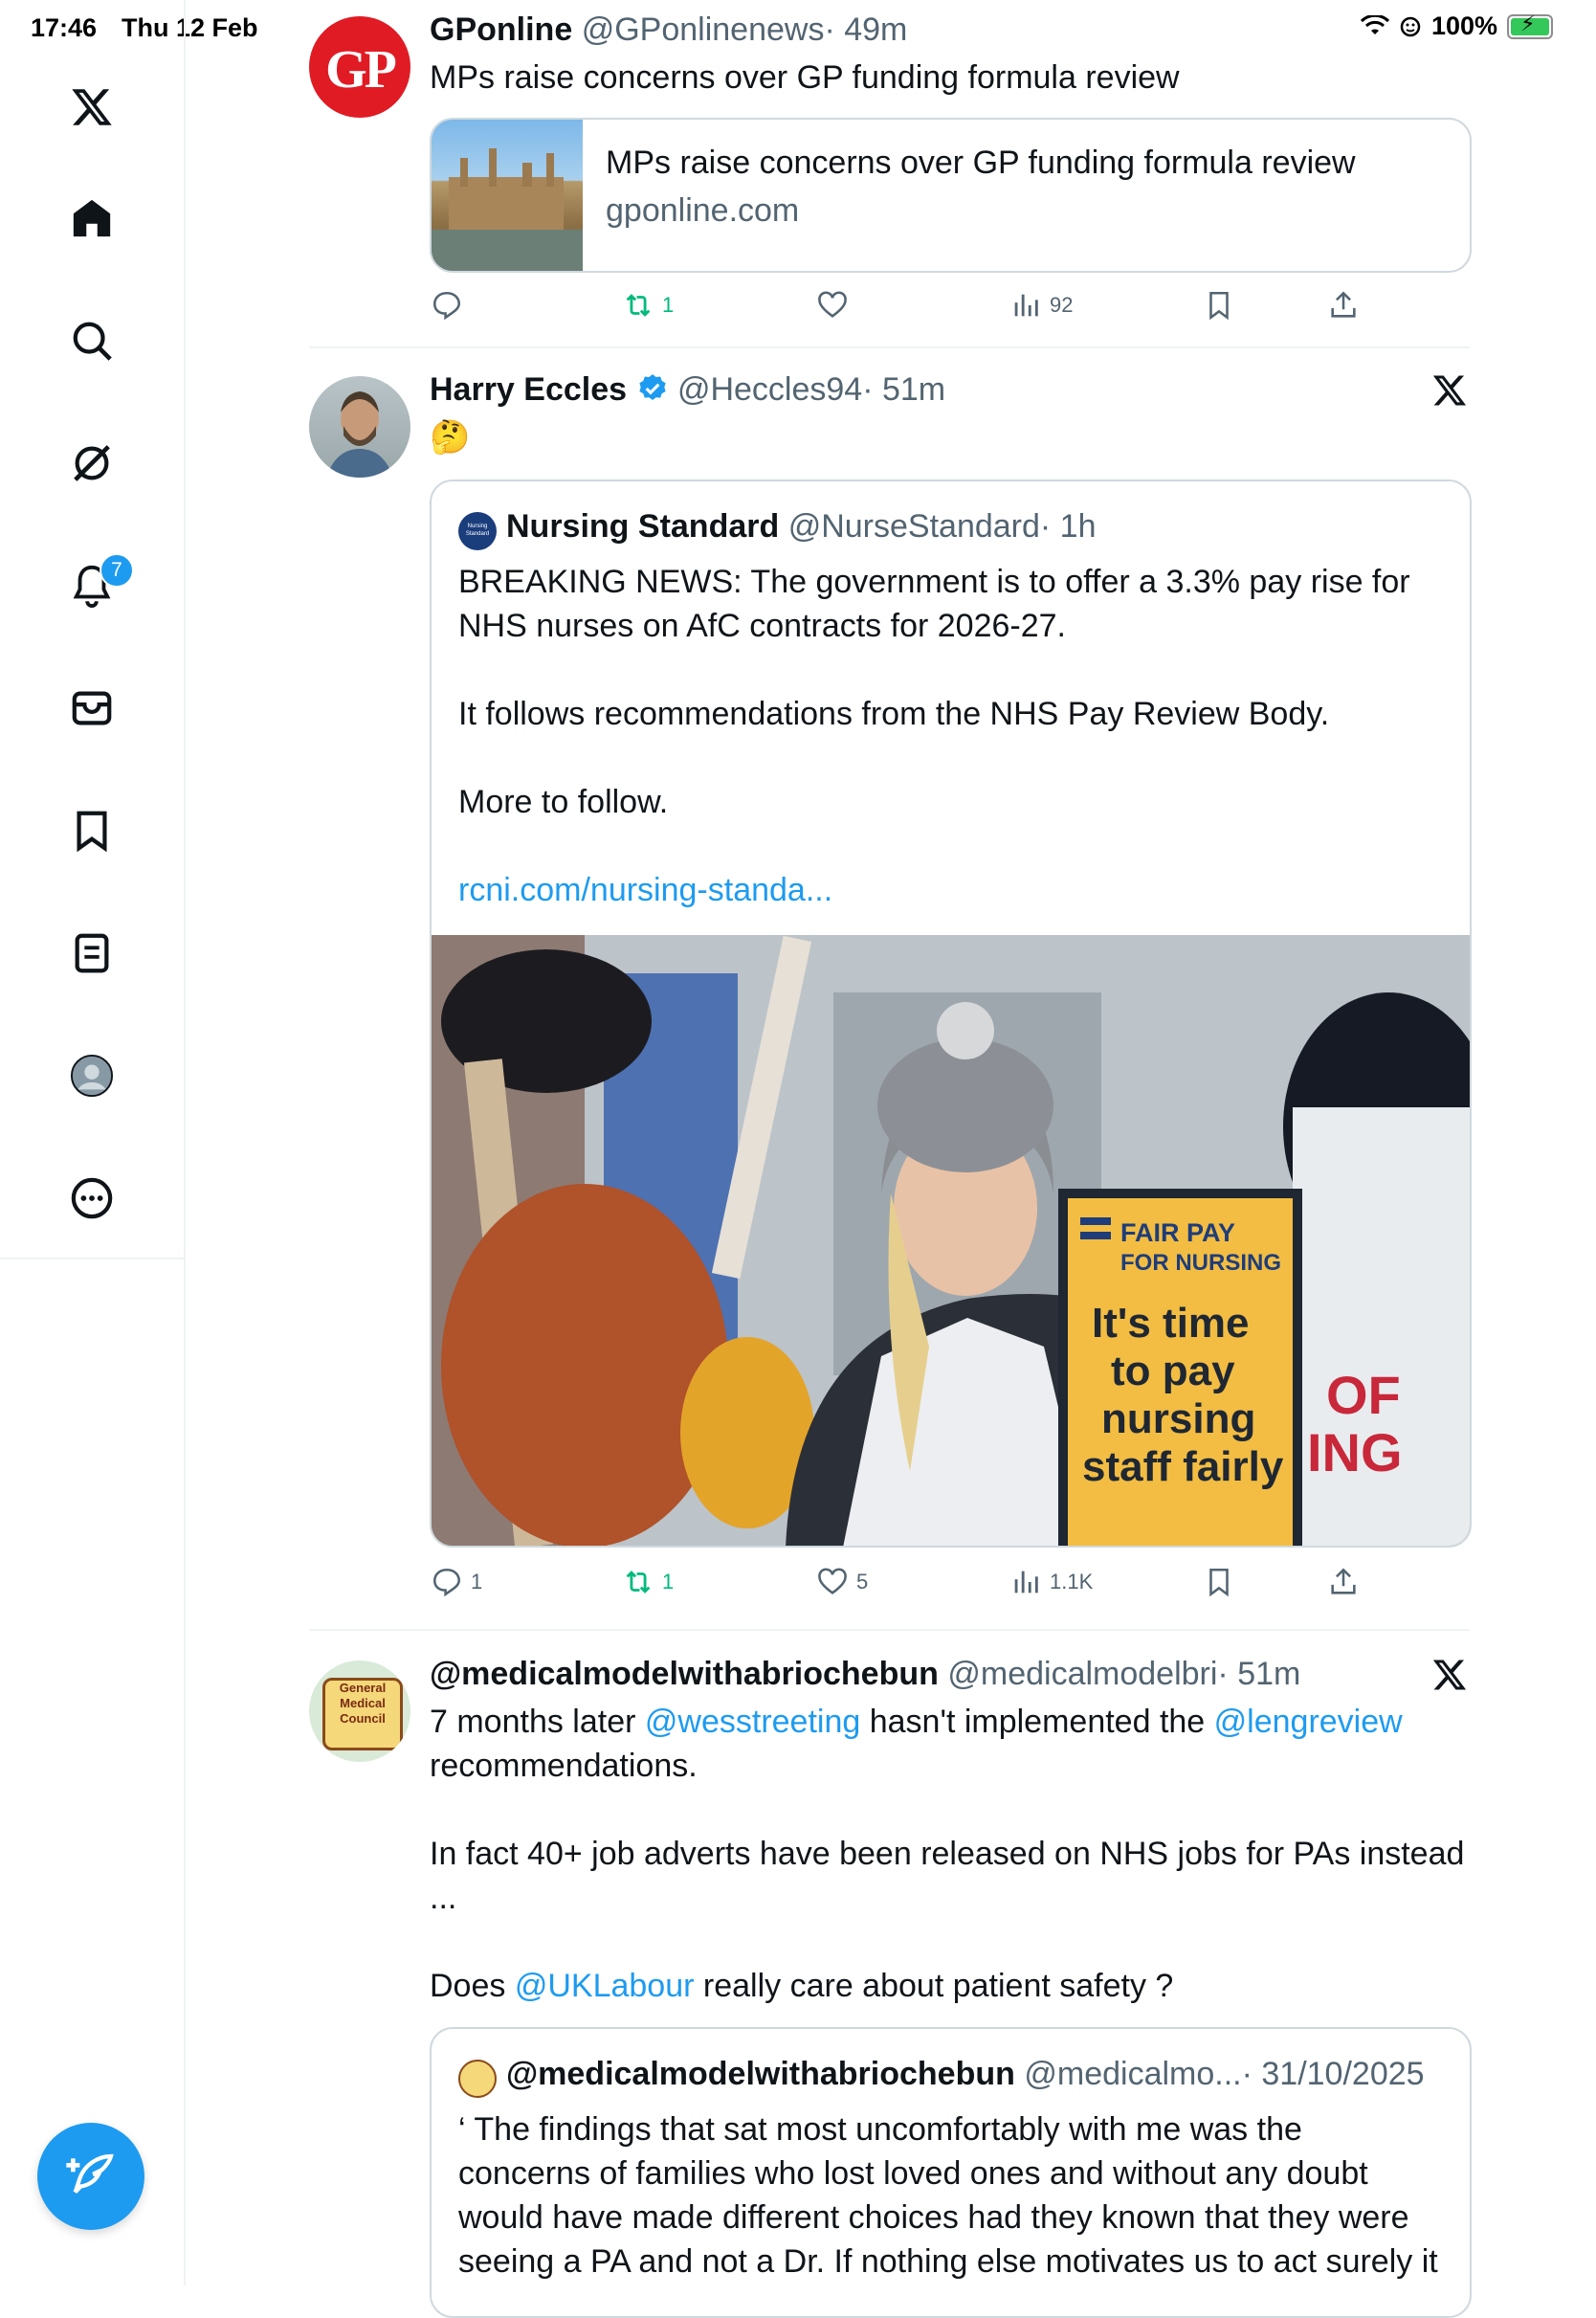 The height and width of the screenshot is (2318, 1596). What do you see at coordinates (703, 211) in the screenshot?
I see `link-card-domain: gponline.com` at bounding box center [703, 211].